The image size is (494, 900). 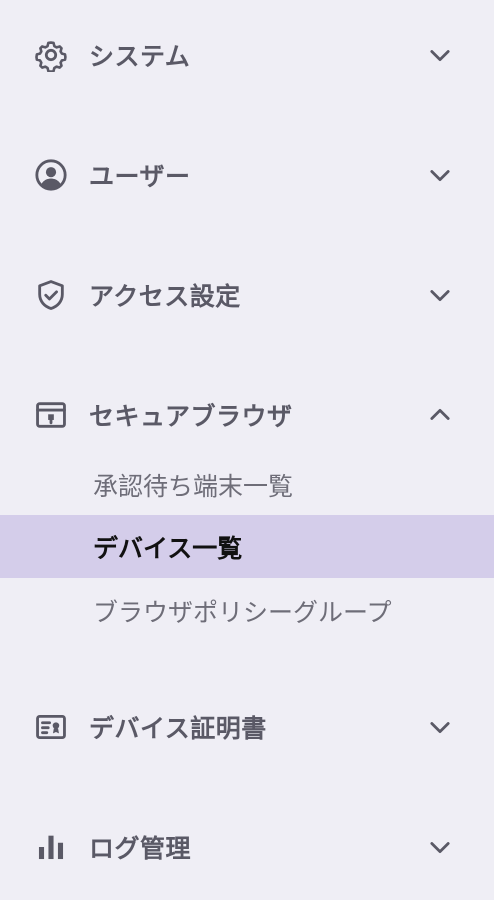 What do you see at coordinates (165, 296) in the screenshot?
I see `nav-section-label: アクセス設定` at bounding box center [165, 296].